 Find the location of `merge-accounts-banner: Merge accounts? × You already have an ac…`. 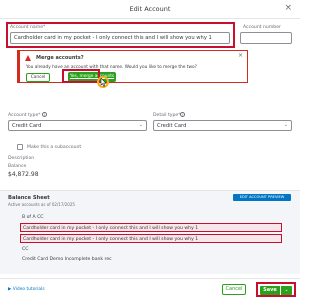

merge-accounts-banner: Merge accounts? × You already have an ac… is located at coordinates (132, 66).